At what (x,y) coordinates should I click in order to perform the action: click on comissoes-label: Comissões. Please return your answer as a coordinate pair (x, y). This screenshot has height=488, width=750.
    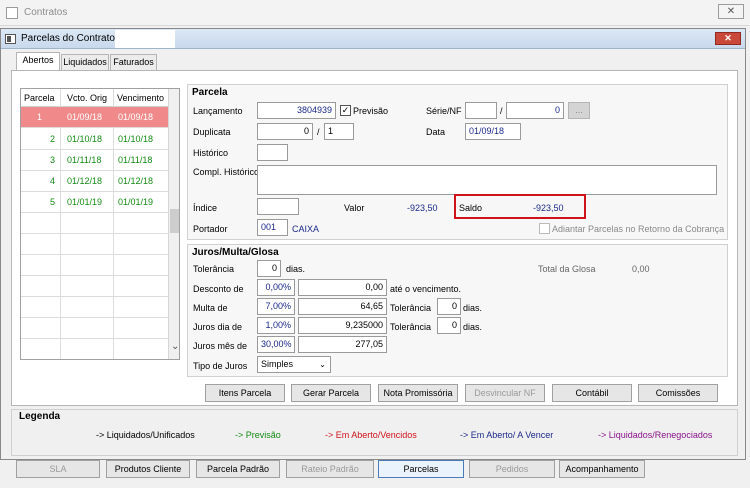
    Looking at the image, I should click on (678, 393).